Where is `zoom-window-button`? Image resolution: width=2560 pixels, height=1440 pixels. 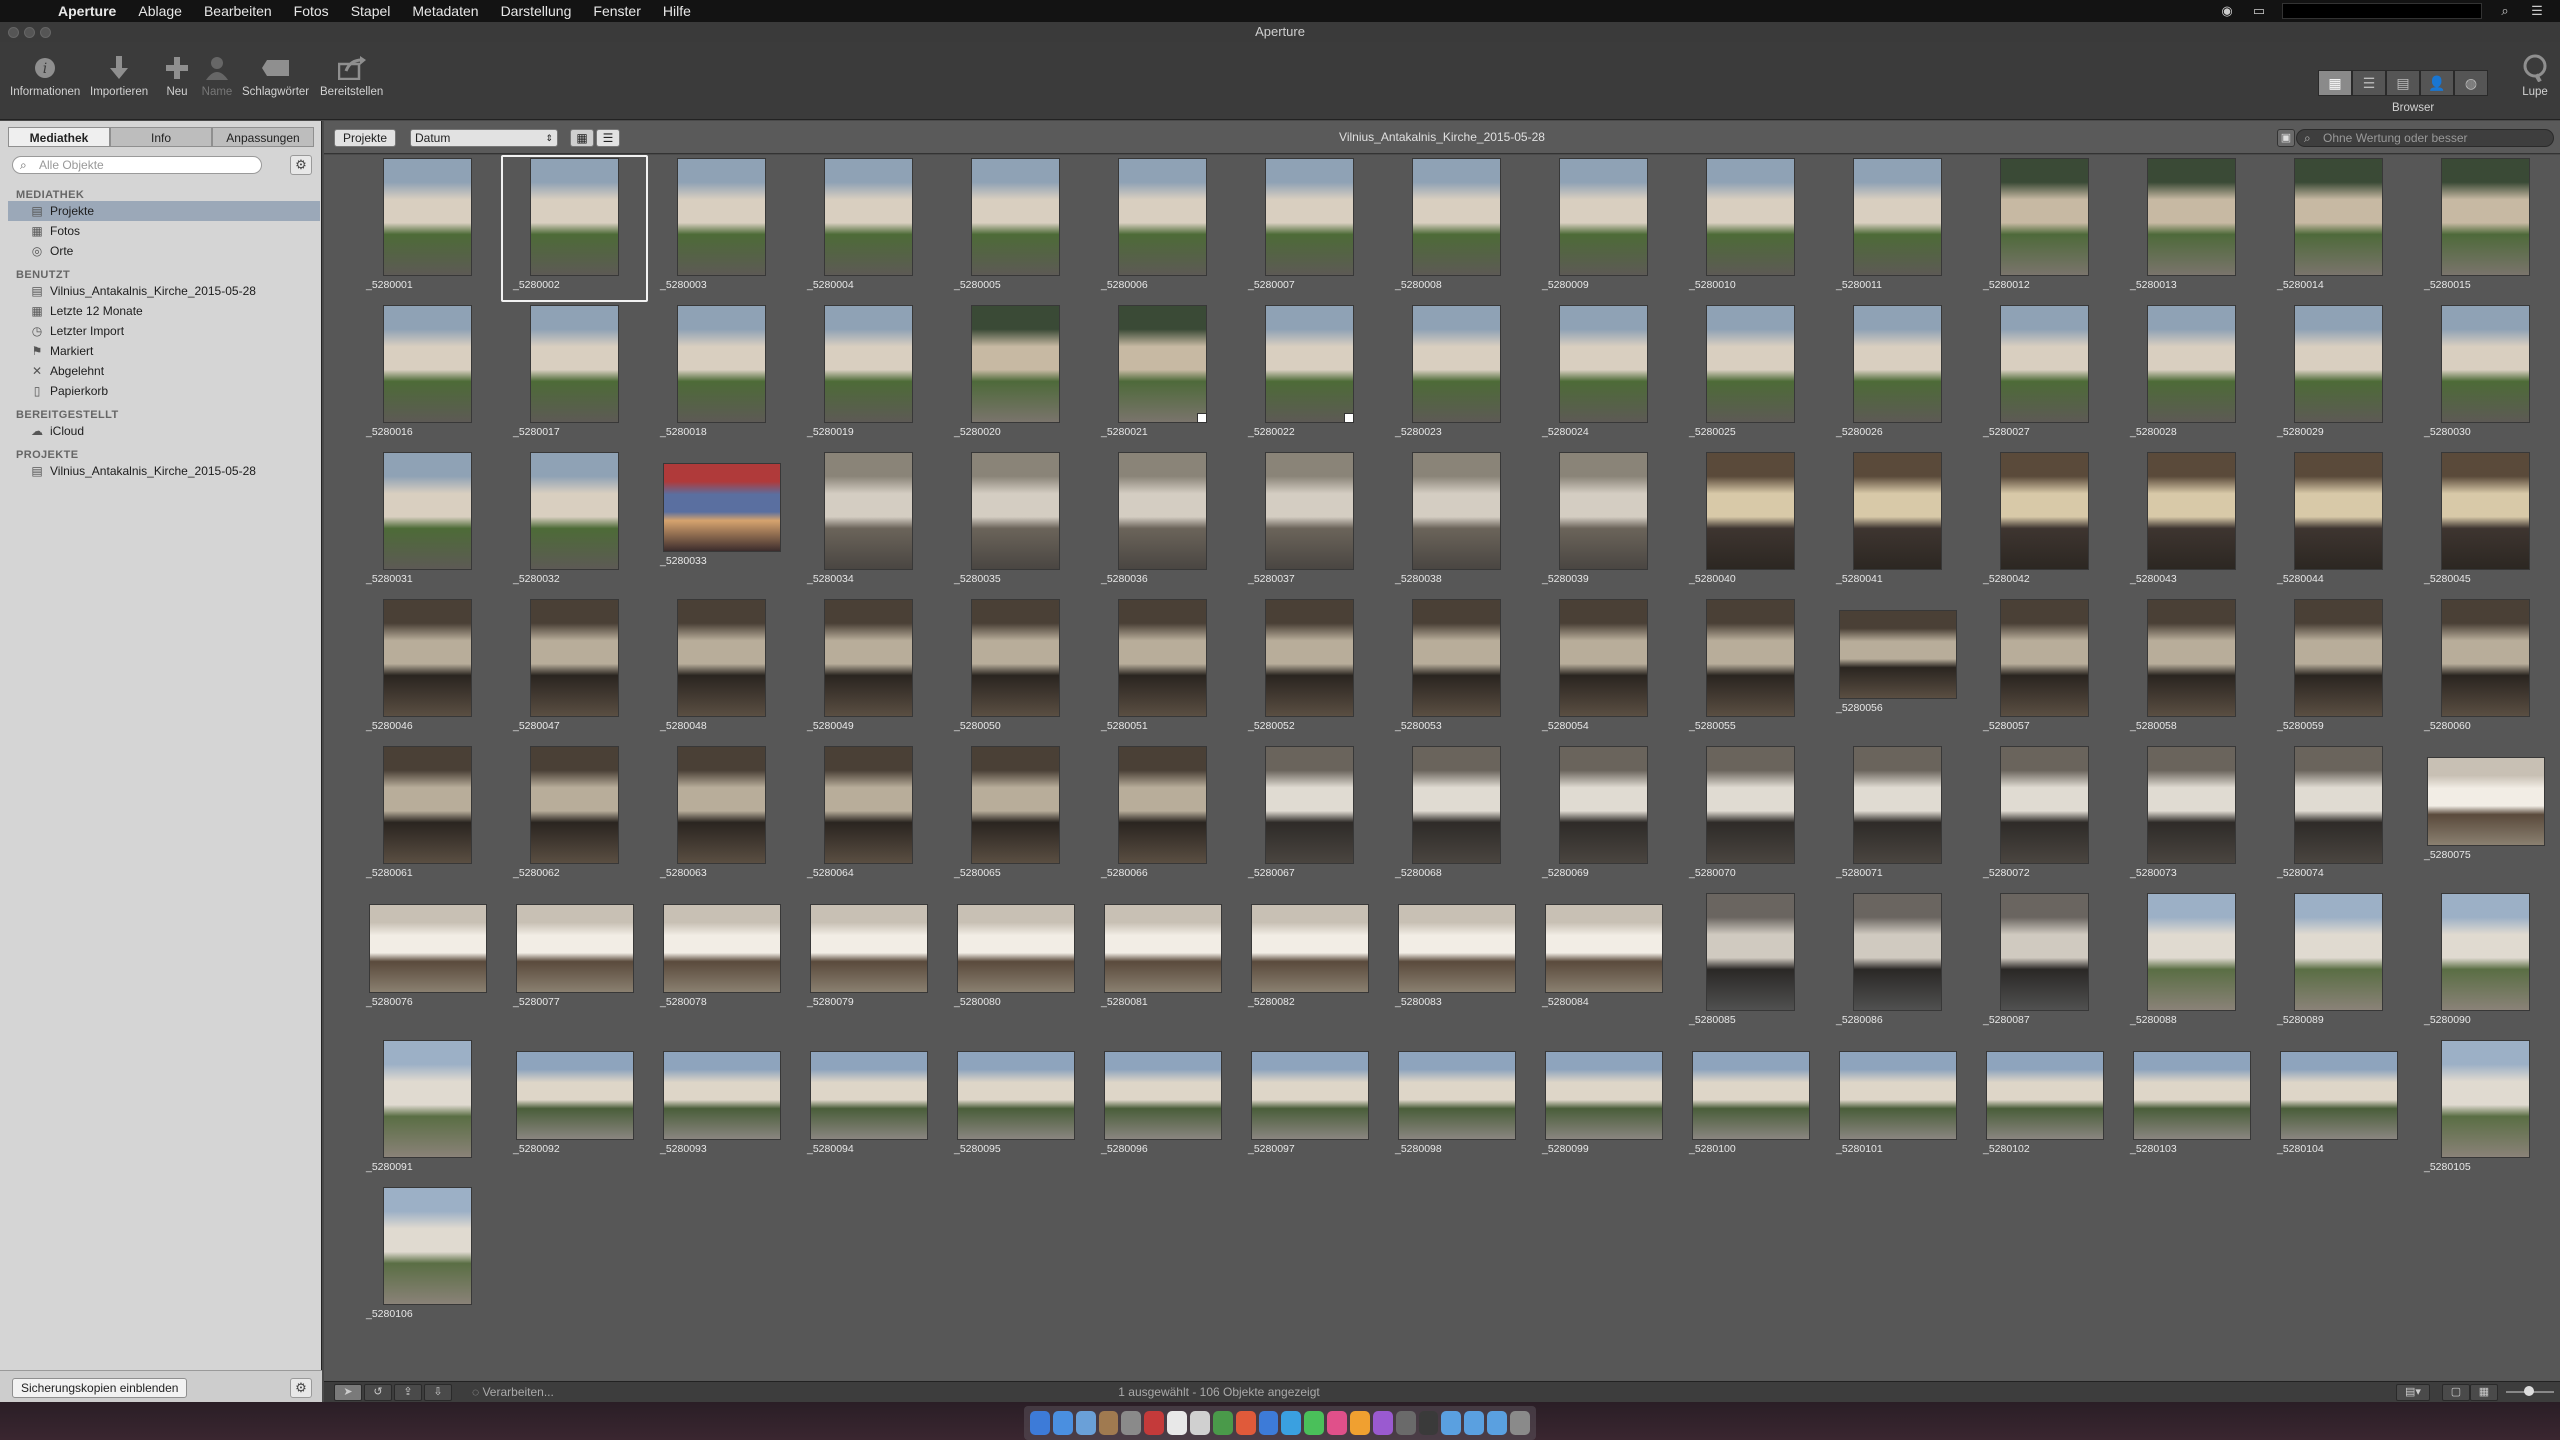 zoom-window-button is located at coordinates (45, 32).